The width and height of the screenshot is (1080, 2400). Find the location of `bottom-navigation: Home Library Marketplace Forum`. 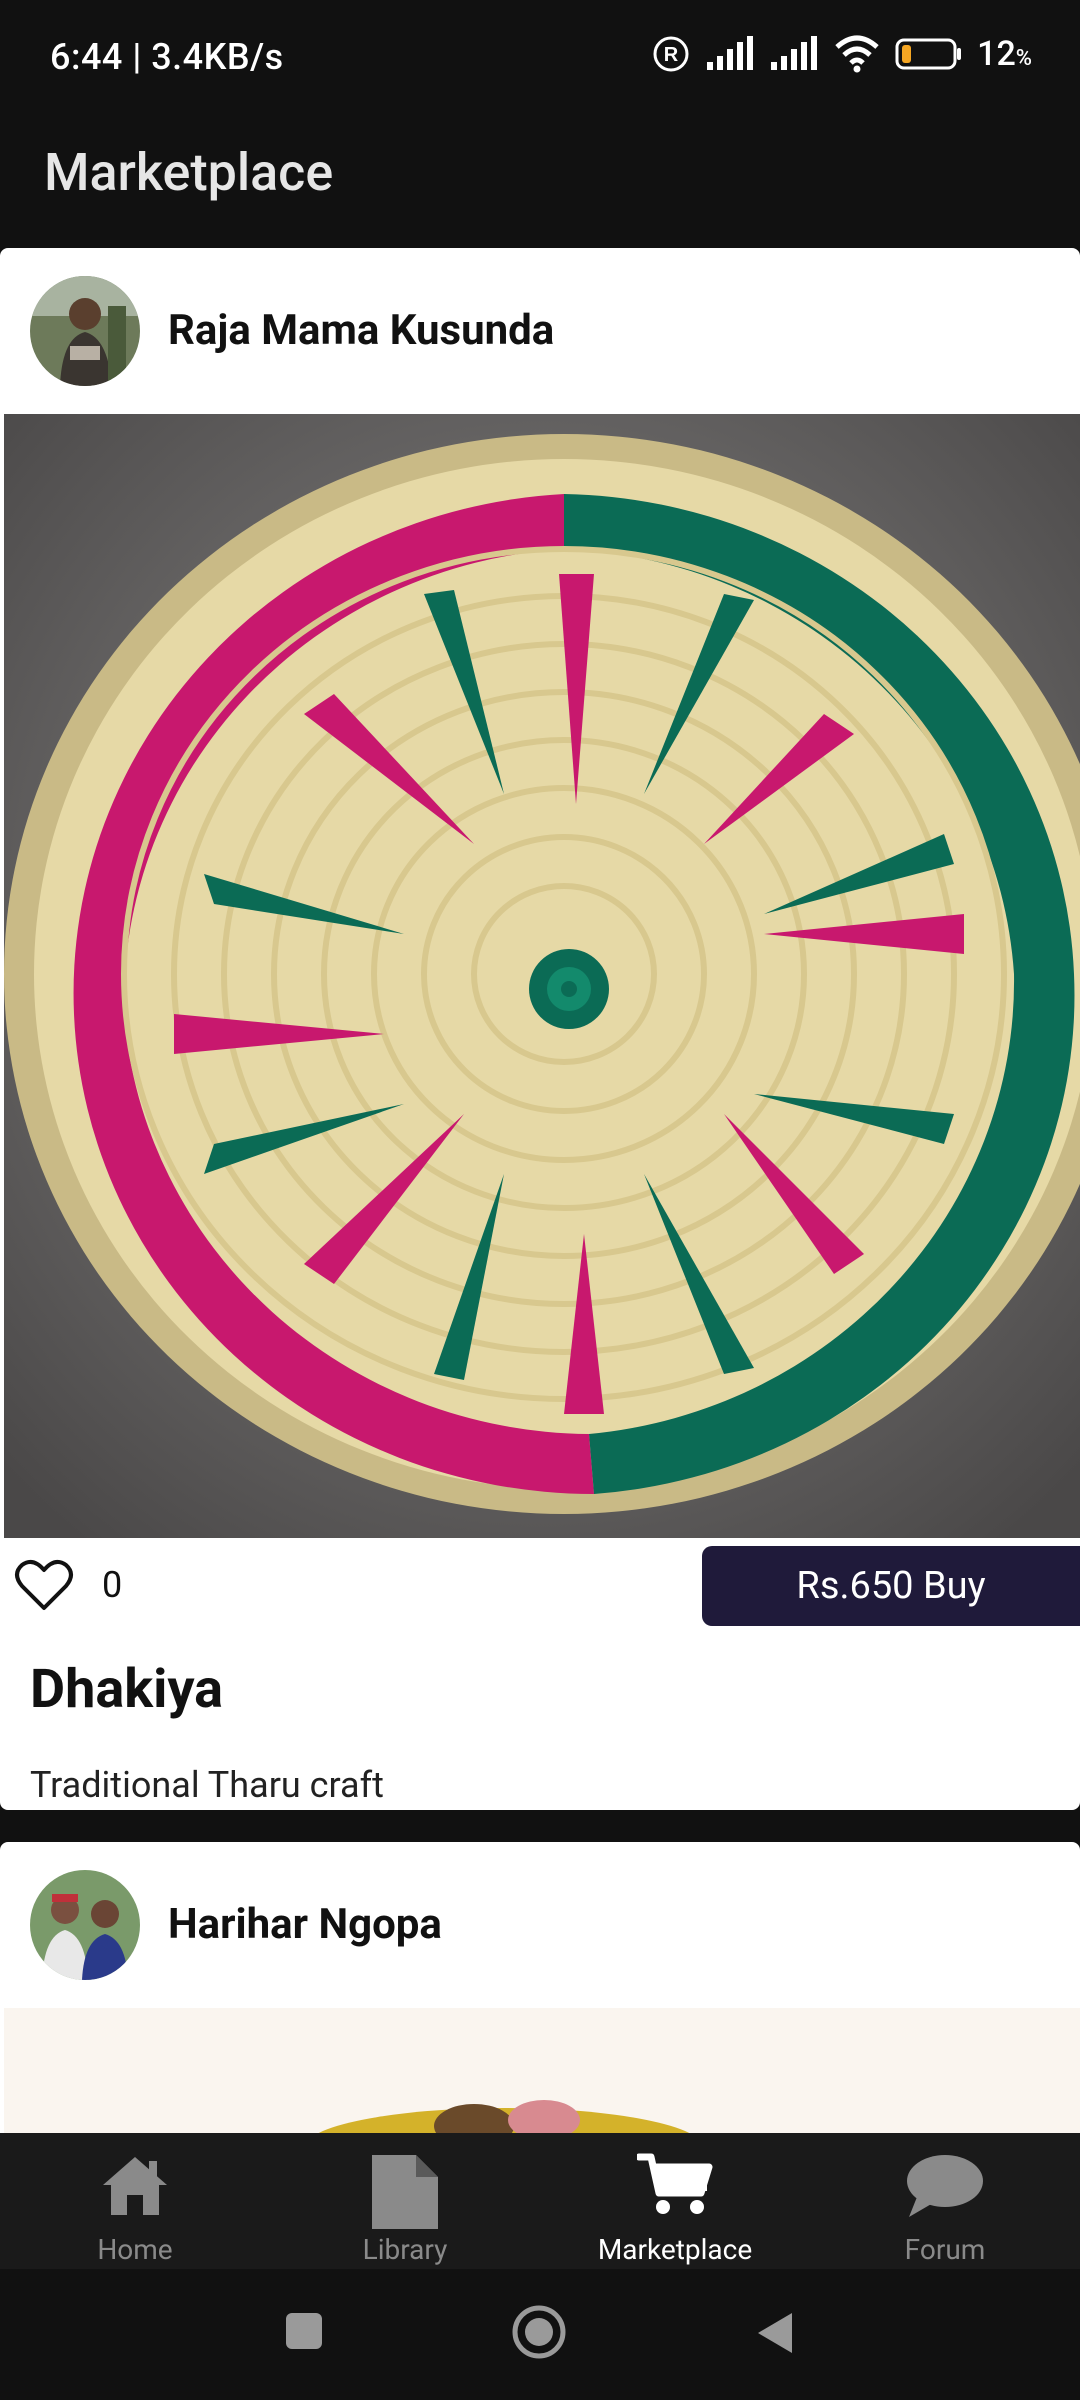

bottom-navigation: Home Library Marketplace Forum is located at coordinates (540, 2201).